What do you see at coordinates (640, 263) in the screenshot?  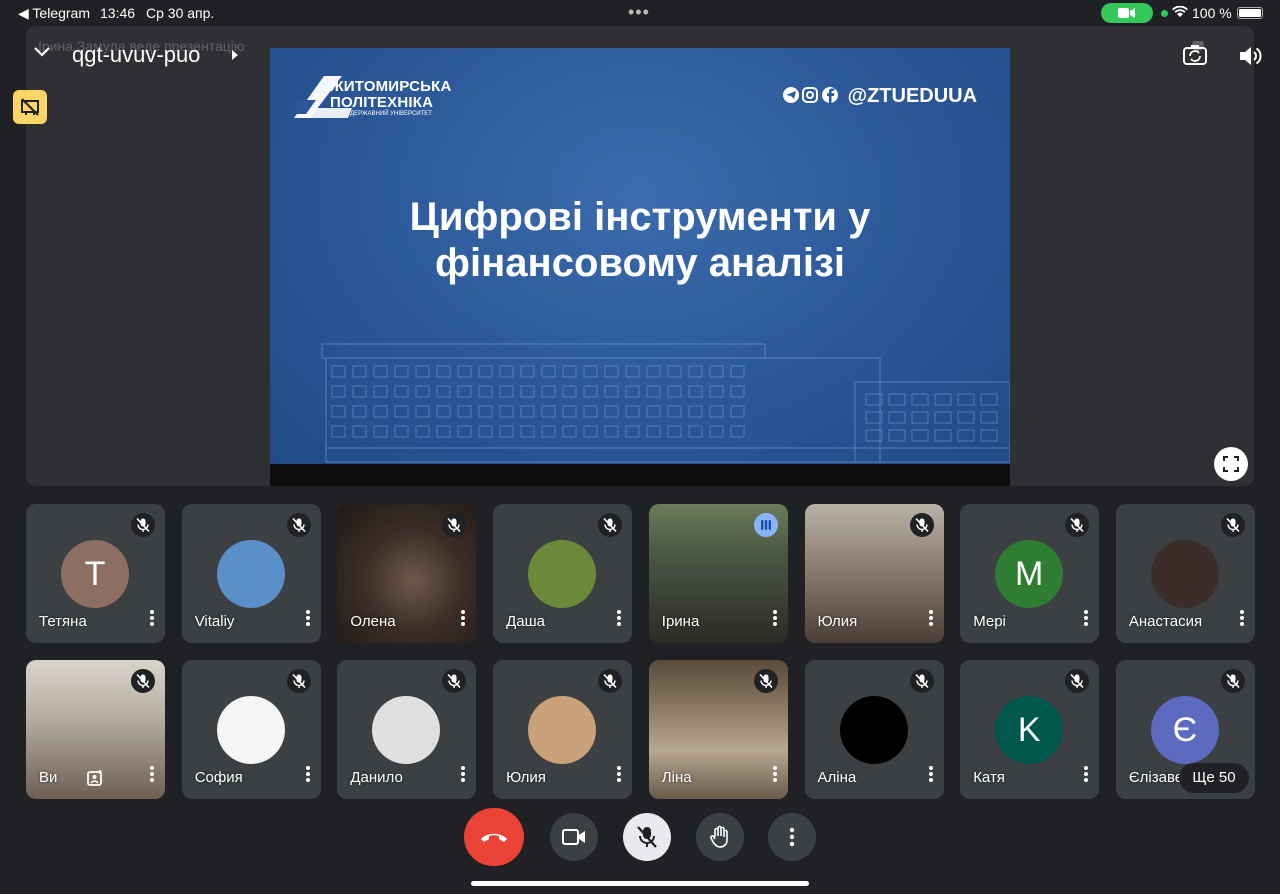 I see `slide-title-line-2: фінансовому аналізі` at bounding box center [640, 263].